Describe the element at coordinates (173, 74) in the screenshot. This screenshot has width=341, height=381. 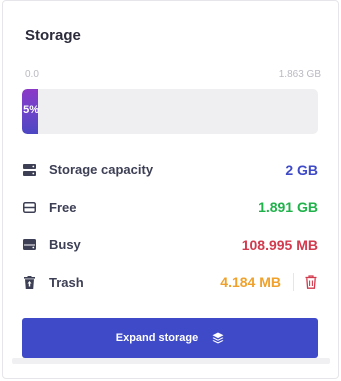
I see `usage-scale: 0.0 1.863 GB` at that location.